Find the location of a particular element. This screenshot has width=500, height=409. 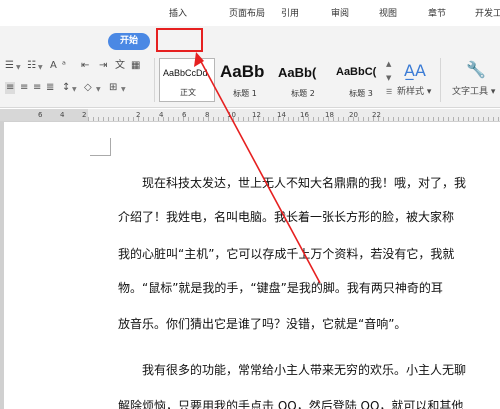

style-sample: AaBbCcDd is located at coordinates (185, 73).